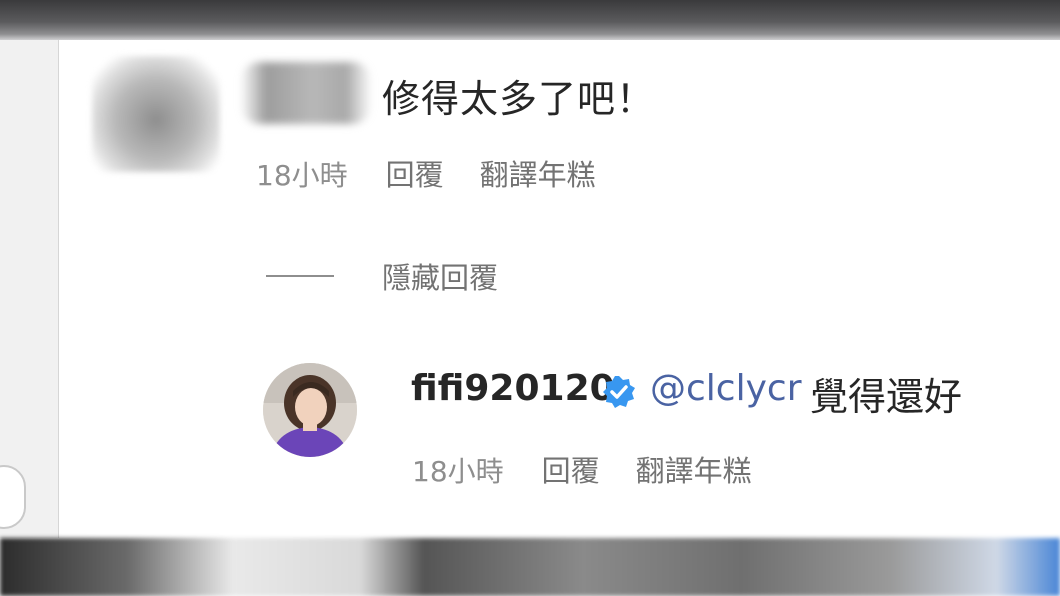 The height and width of the screenshot is (596, 1060). What do you see at coordinates (571, 469) in the screenshot?
I see `reply-reply-button: 回覆` at bounding box center [571, 469].